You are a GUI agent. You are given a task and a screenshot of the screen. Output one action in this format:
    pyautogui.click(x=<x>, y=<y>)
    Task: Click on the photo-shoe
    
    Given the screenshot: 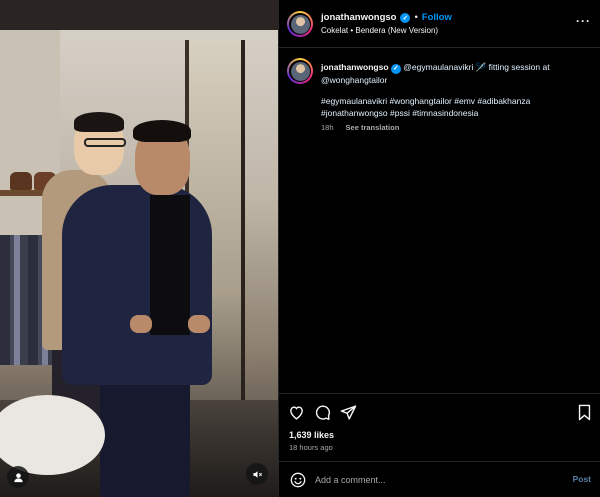 What is the action you would take?
    pyautogui.click(x=21, y=181)
    